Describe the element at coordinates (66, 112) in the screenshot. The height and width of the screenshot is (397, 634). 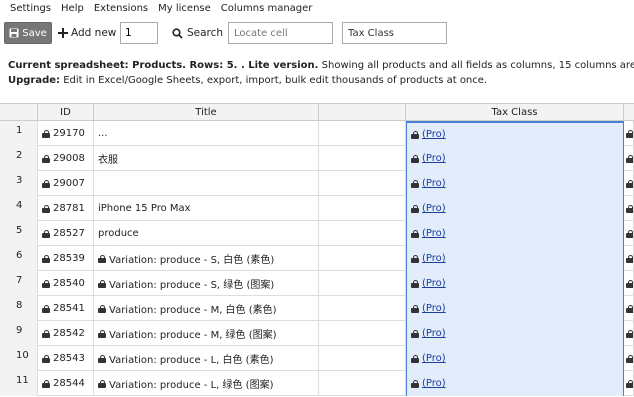
I see `header-id: ID` at that location.